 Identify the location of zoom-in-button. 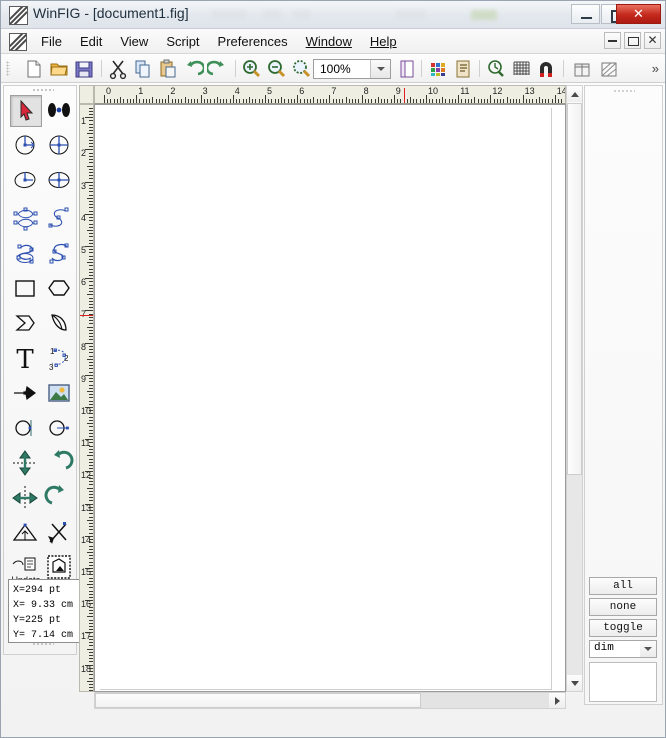
(252, 69).